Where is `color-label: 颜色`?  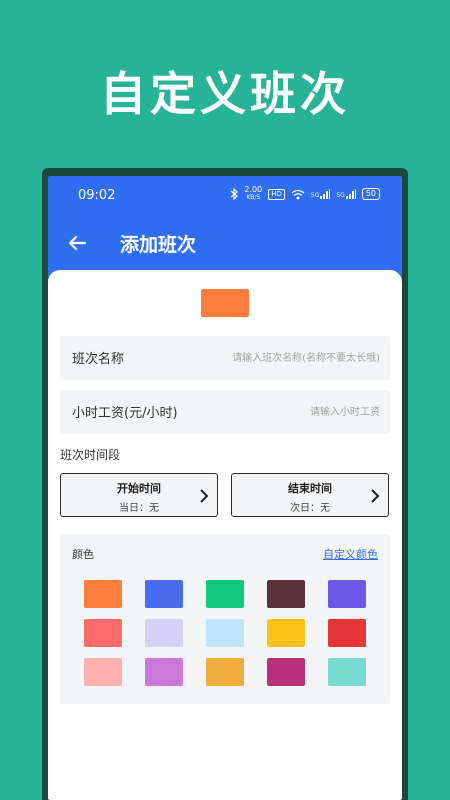 color-label: 颜色 is located at coordinates (83, 554).